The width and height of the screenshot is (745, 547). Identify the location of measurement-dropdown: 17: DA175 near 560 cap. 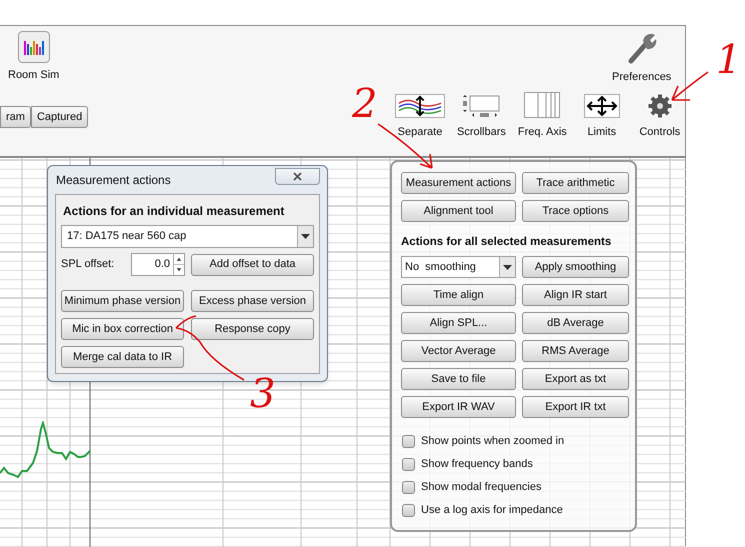
(187, 236).